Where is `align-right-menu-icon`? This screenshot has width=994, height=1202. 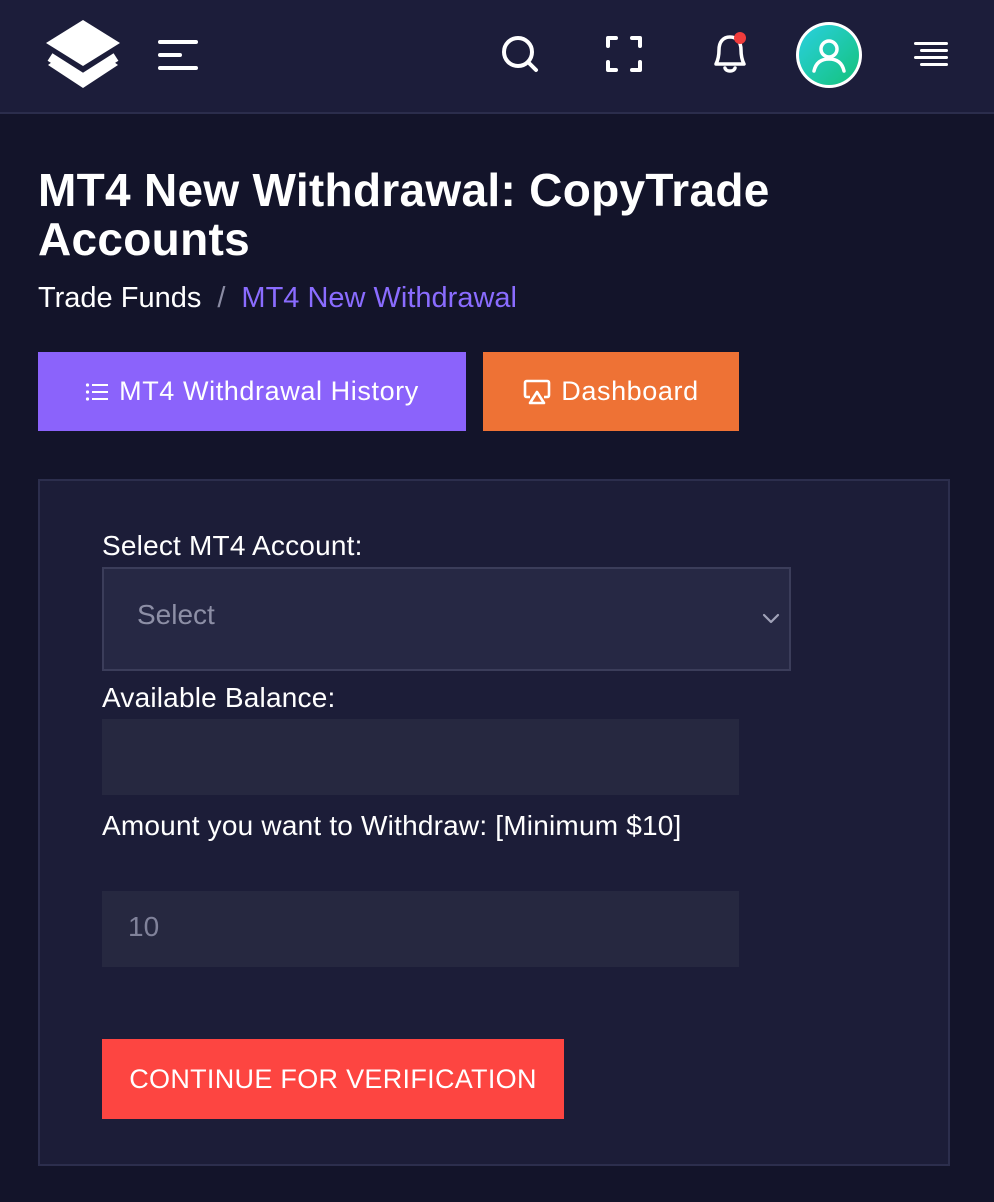 align-right-menu-icon is located at coordinates (930, 55).